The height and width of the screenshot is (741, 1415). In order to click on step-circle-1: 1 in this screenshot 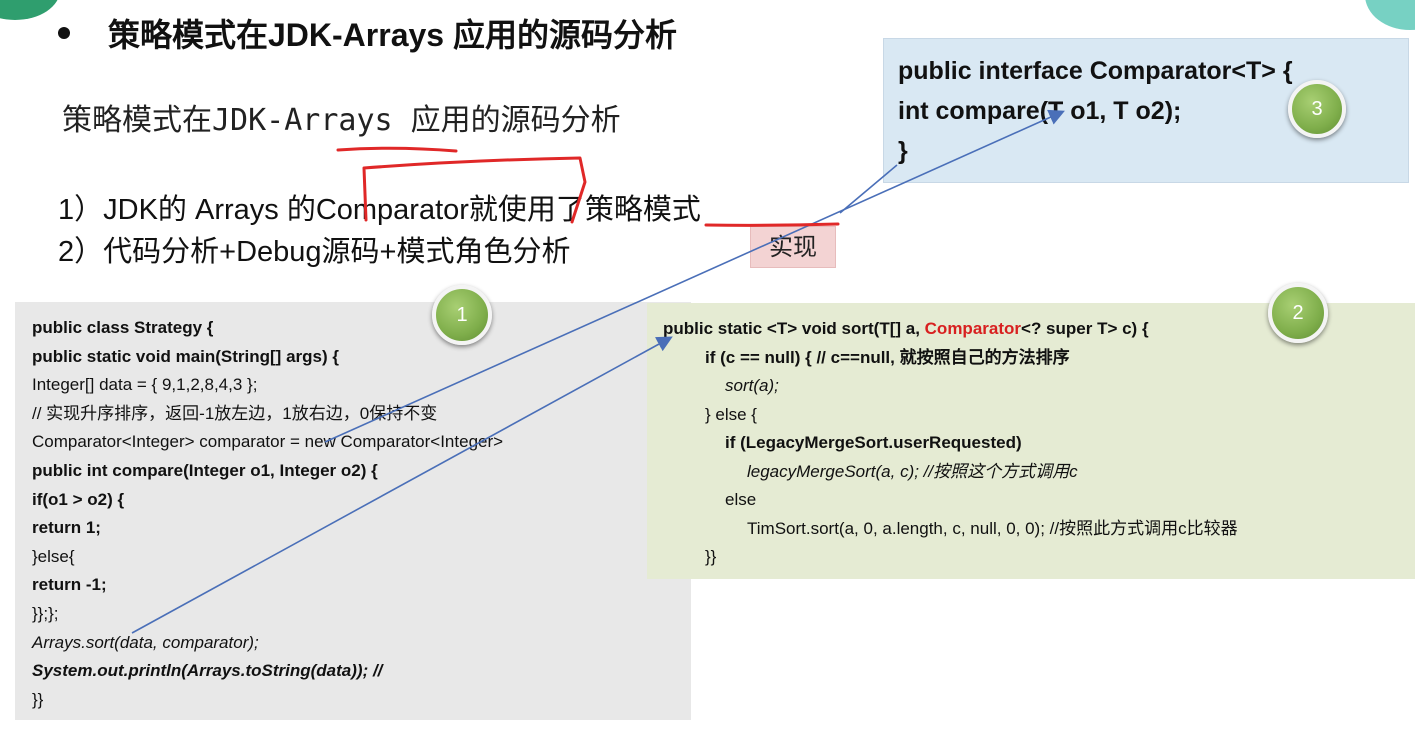, I will do `click(462, 315)`.